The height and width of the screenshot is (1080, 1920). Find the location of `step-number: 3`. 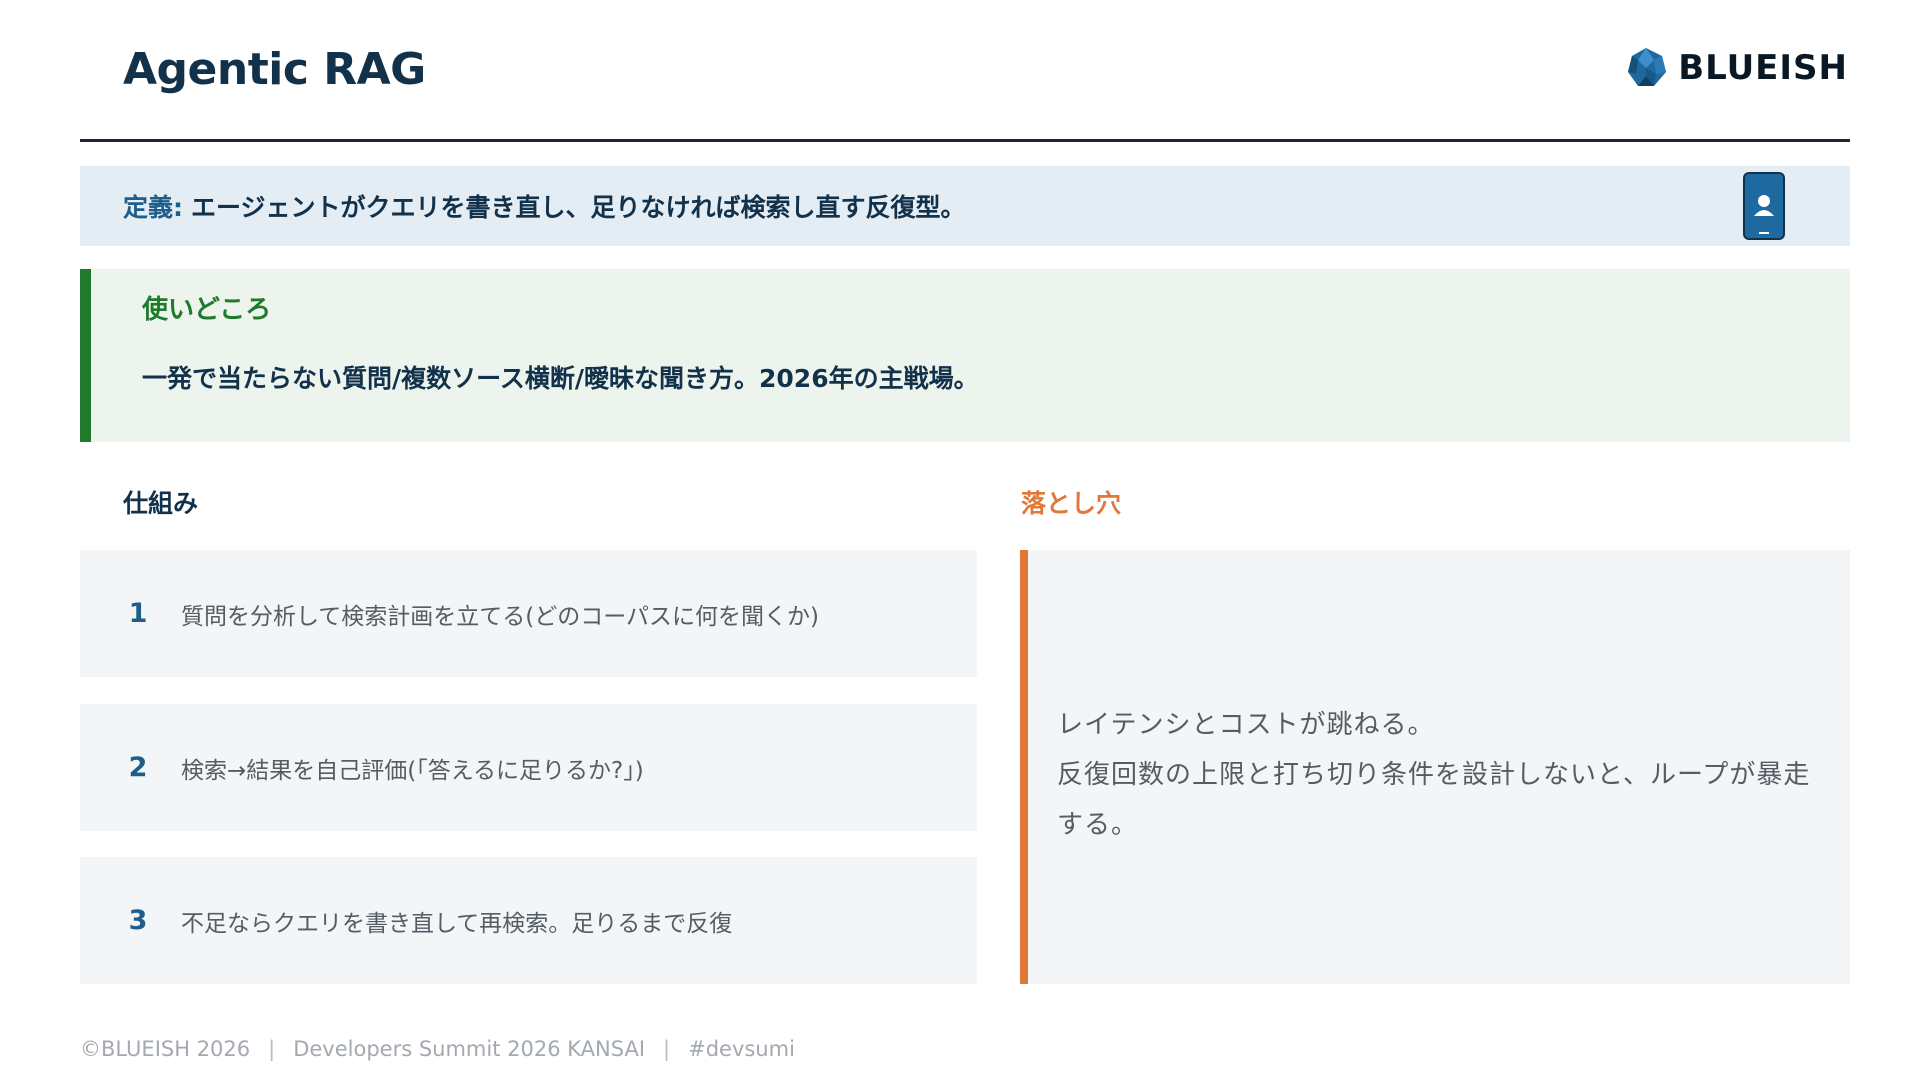

step-number: 3 is located at coordinates (138, 920).